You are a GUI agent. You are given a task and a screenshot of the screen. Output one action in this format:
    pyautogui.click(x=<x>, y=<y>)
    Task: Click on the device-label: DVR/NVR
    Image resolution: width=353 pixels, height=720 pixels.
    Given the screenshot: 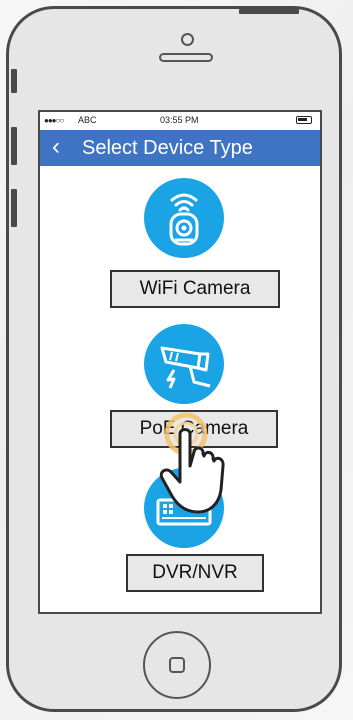 What is the action you would take?
    pyautogui.click(x=195, y=573)
    